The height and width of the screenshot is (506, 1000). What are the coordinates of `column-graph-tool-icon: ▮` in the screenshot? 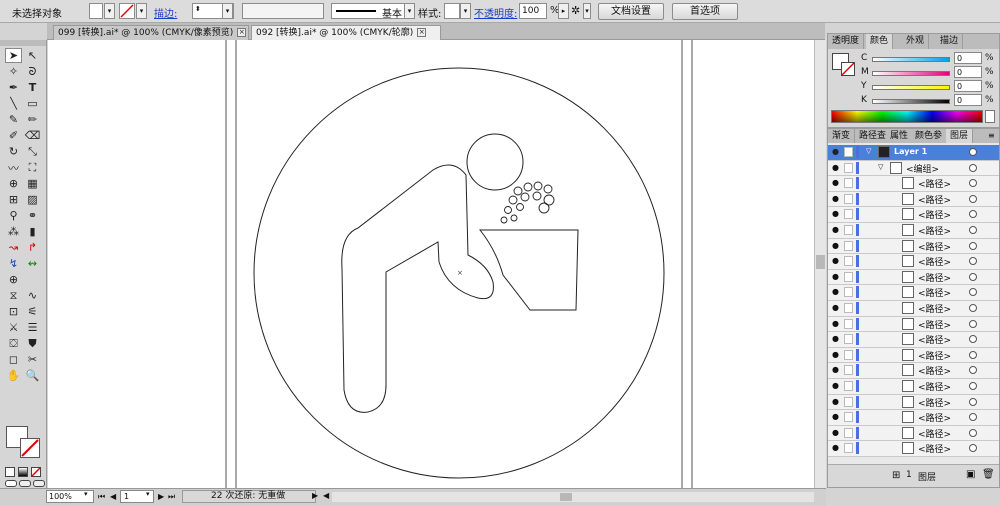 It's located at (32, 231).